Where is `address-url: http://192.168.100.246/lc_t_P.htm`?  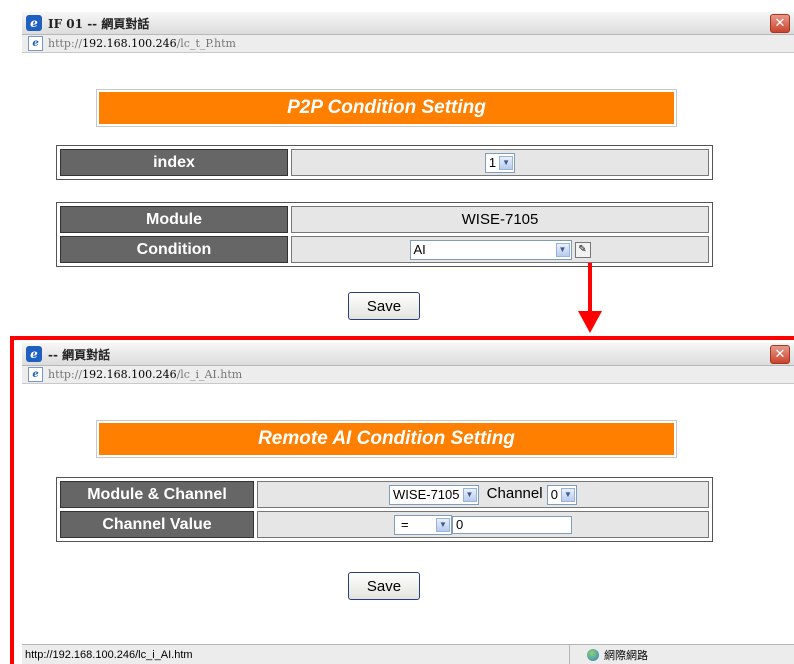 address-url: http://192.168.100.246/lc_t_P.htm is located at coordinates (142, 43).